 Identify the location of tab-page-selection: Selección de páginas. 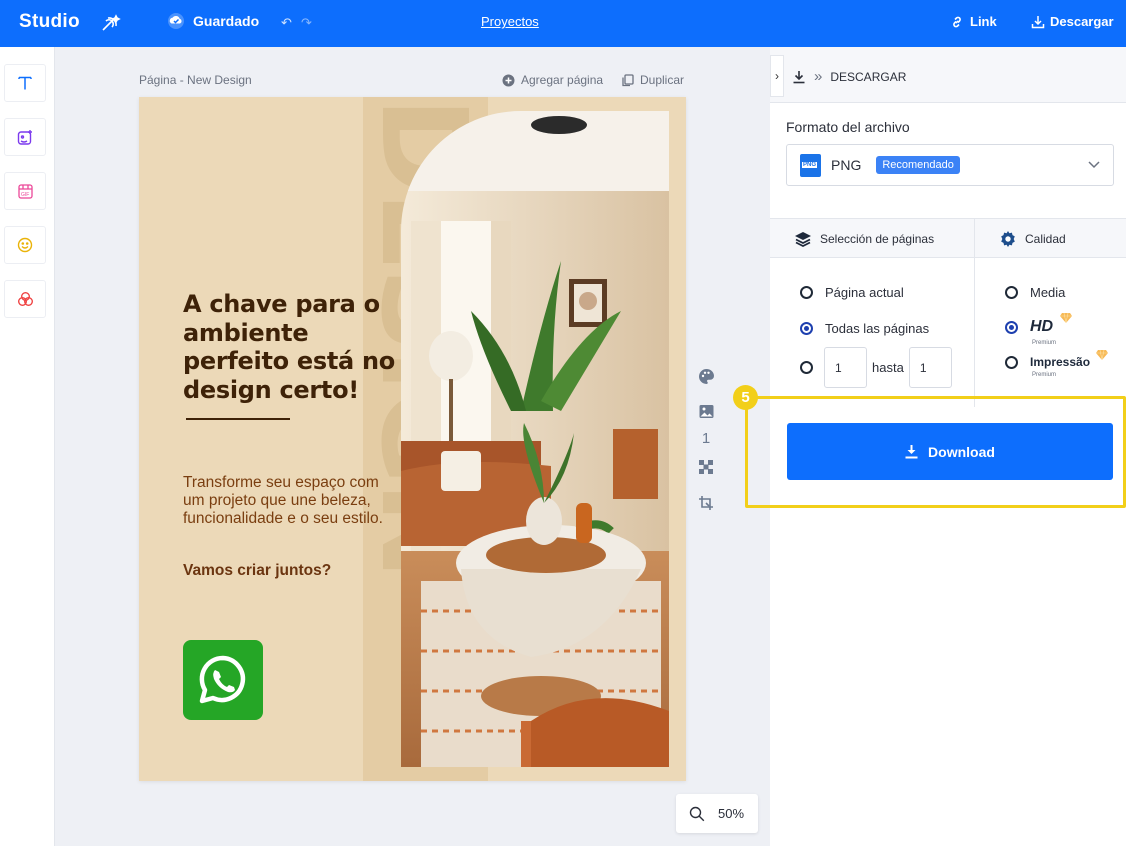
(864, 238).